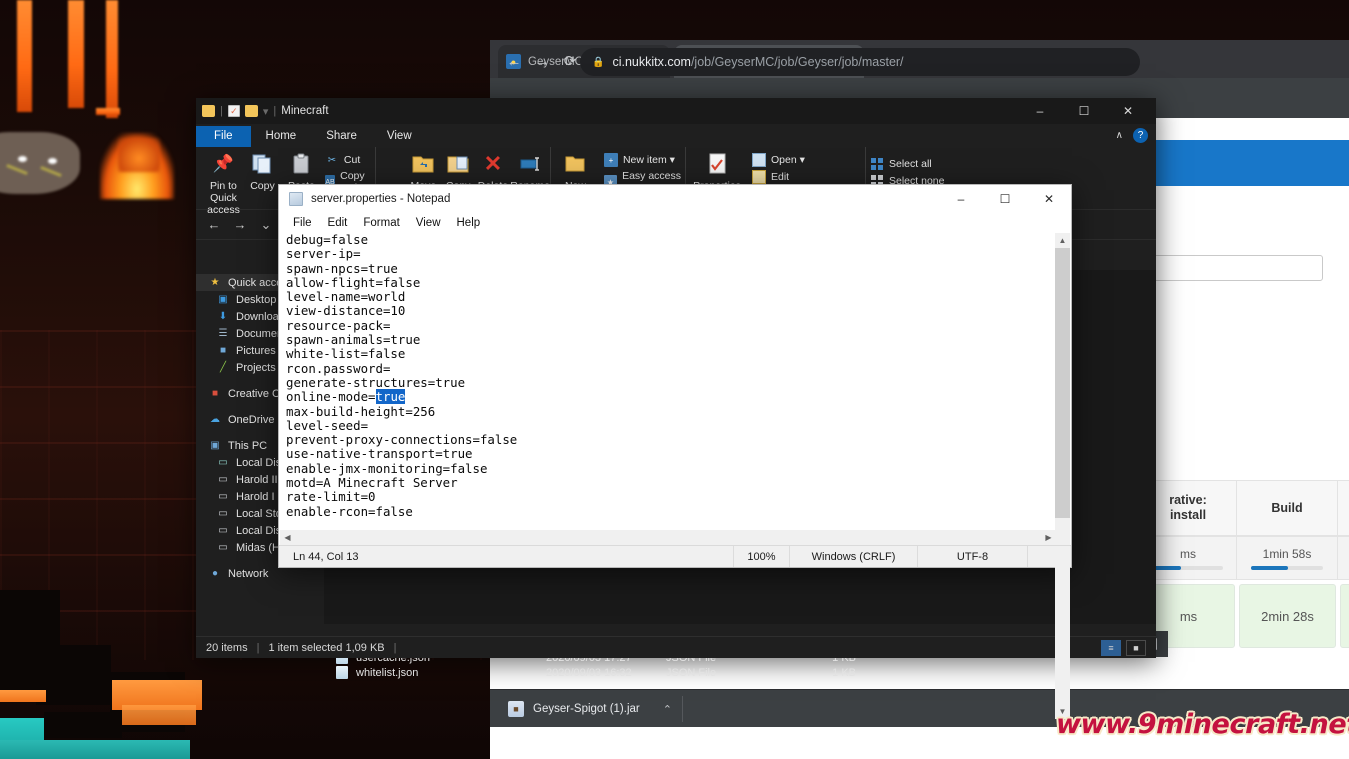 This screenshot has height=759, width=1349. Describe the element at coordinates (1202, 724) in the screenshot. I see `site-watermark: www.9minecraft.net` at that location.